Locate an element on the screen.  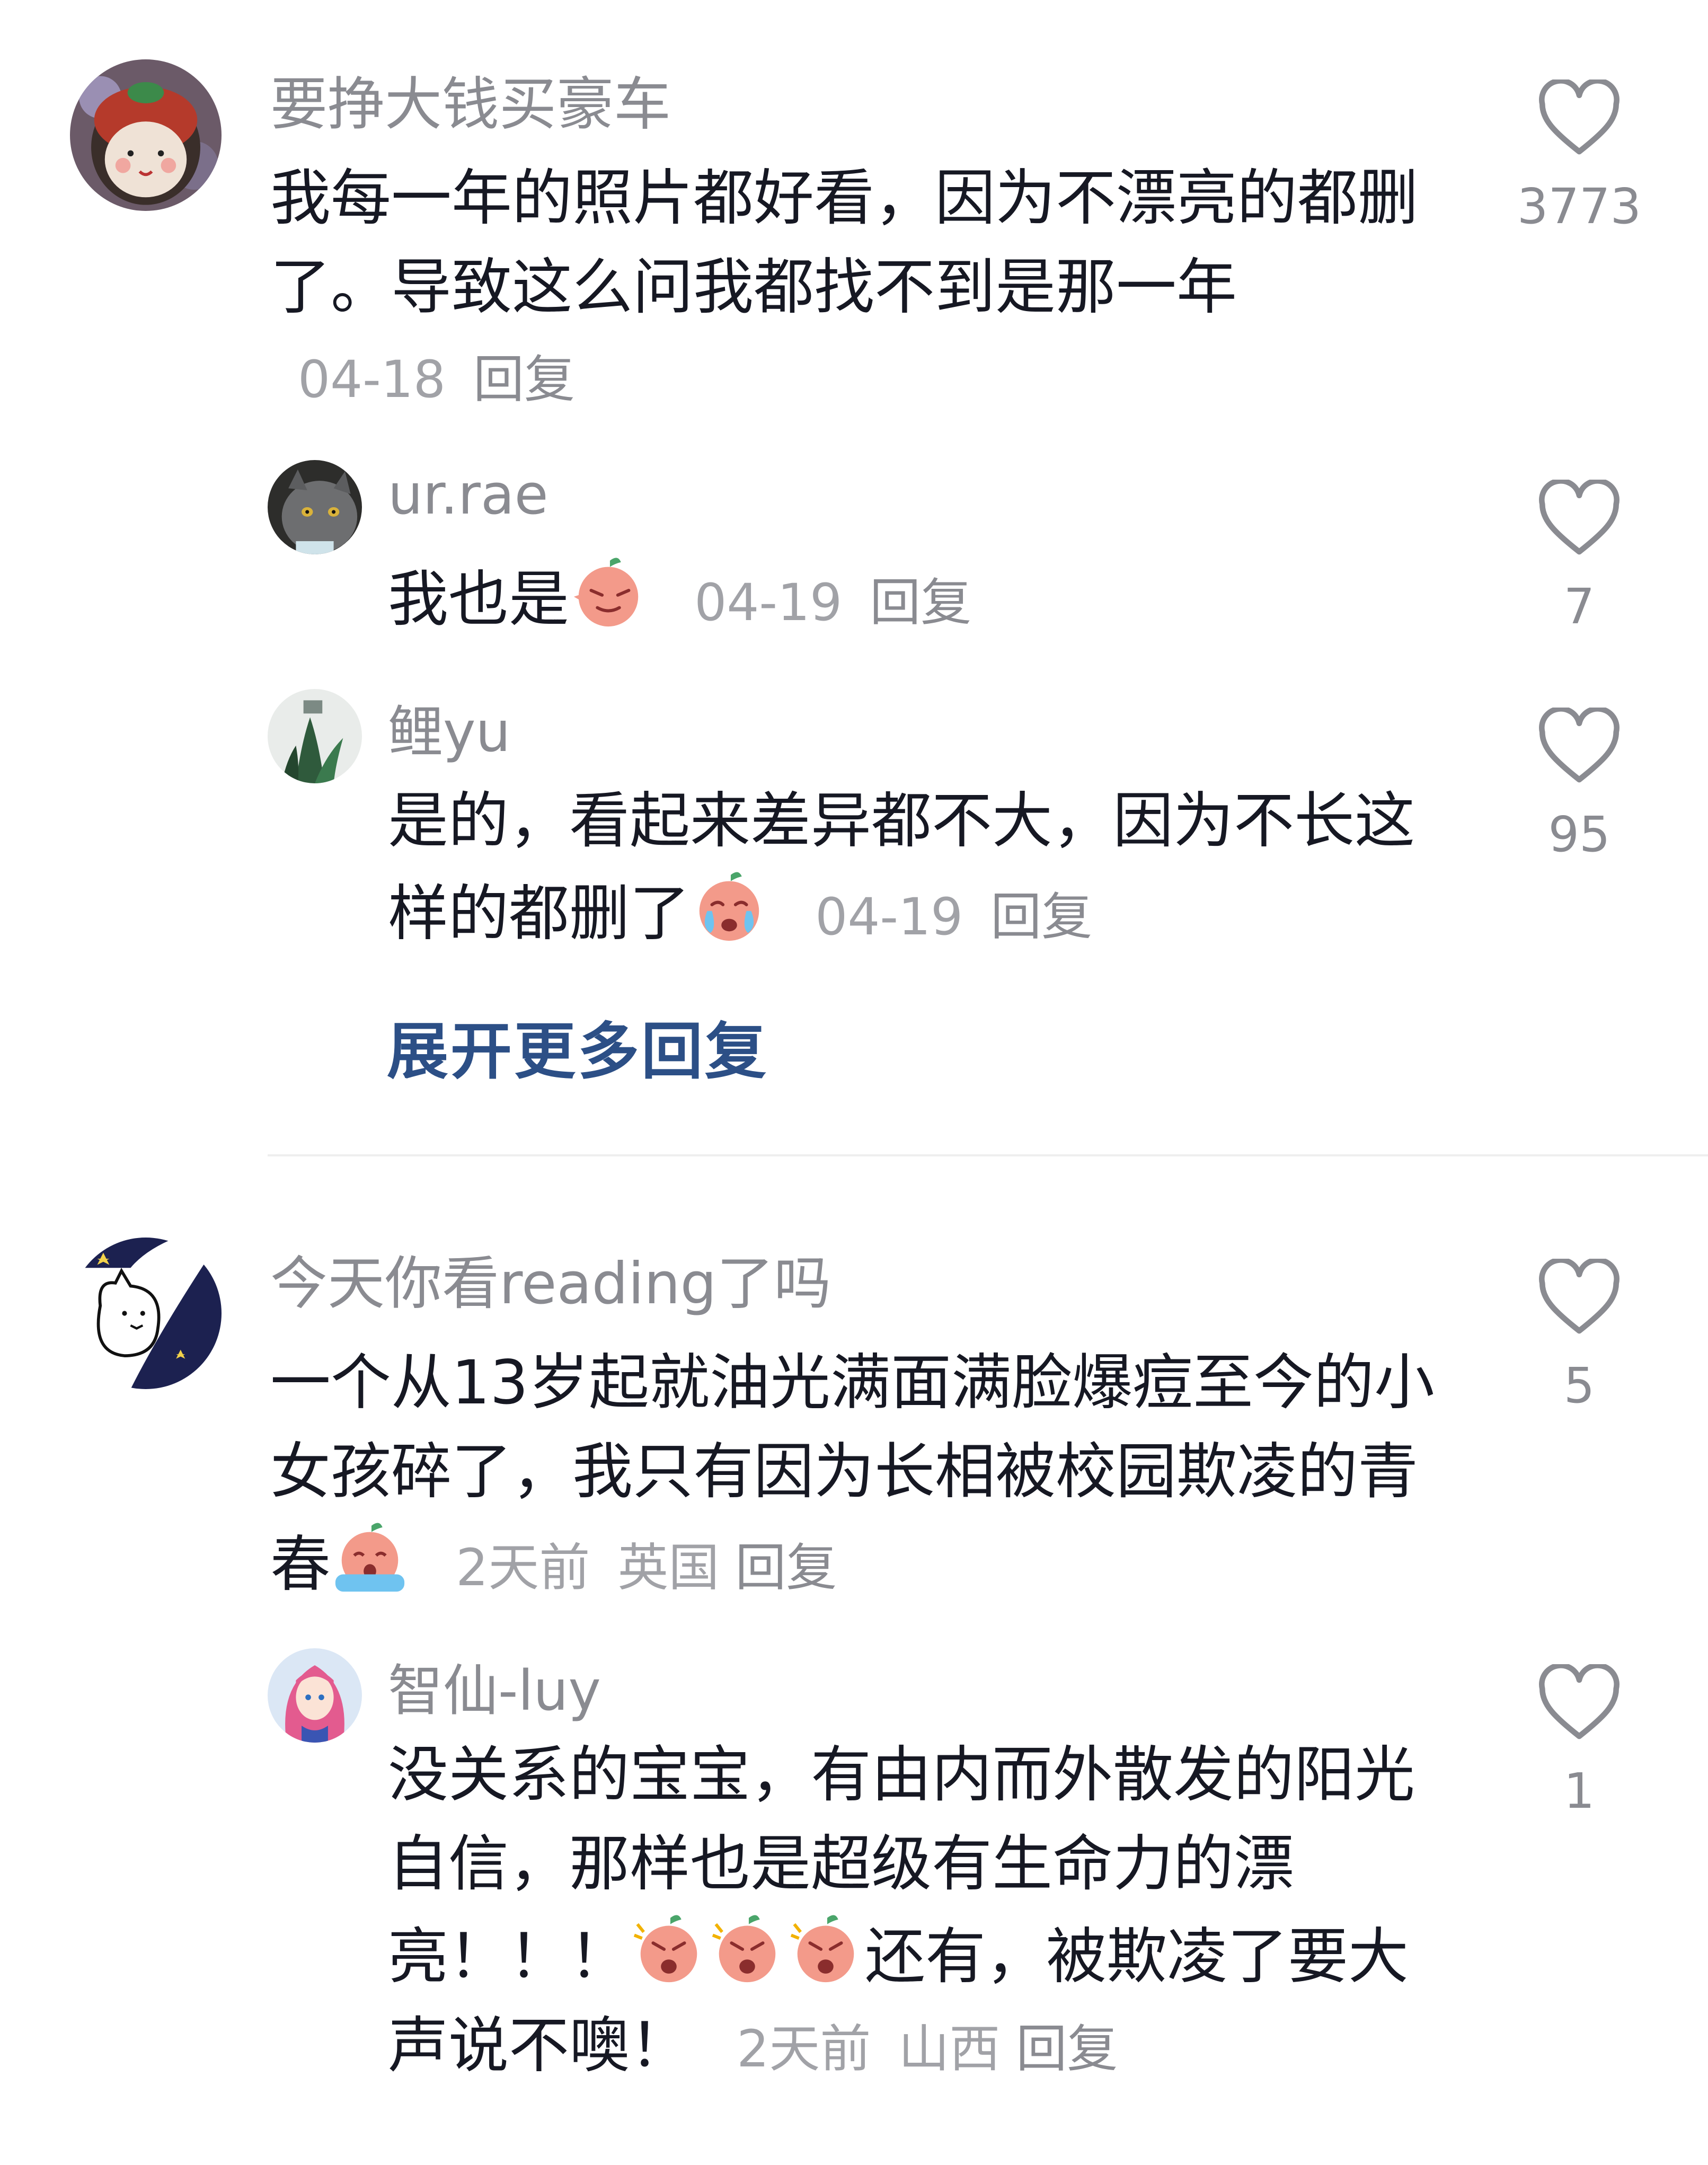
username: 今天你看reading了吗 is located at coordinates (551, 1279).